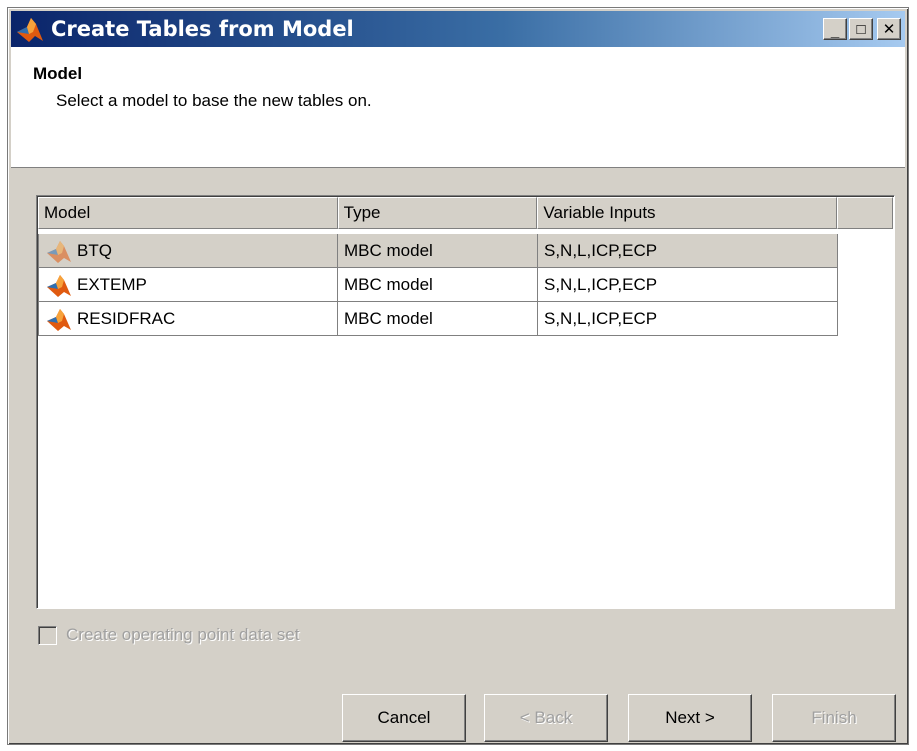  I want to click on column-header-filler, so click(865, 213).